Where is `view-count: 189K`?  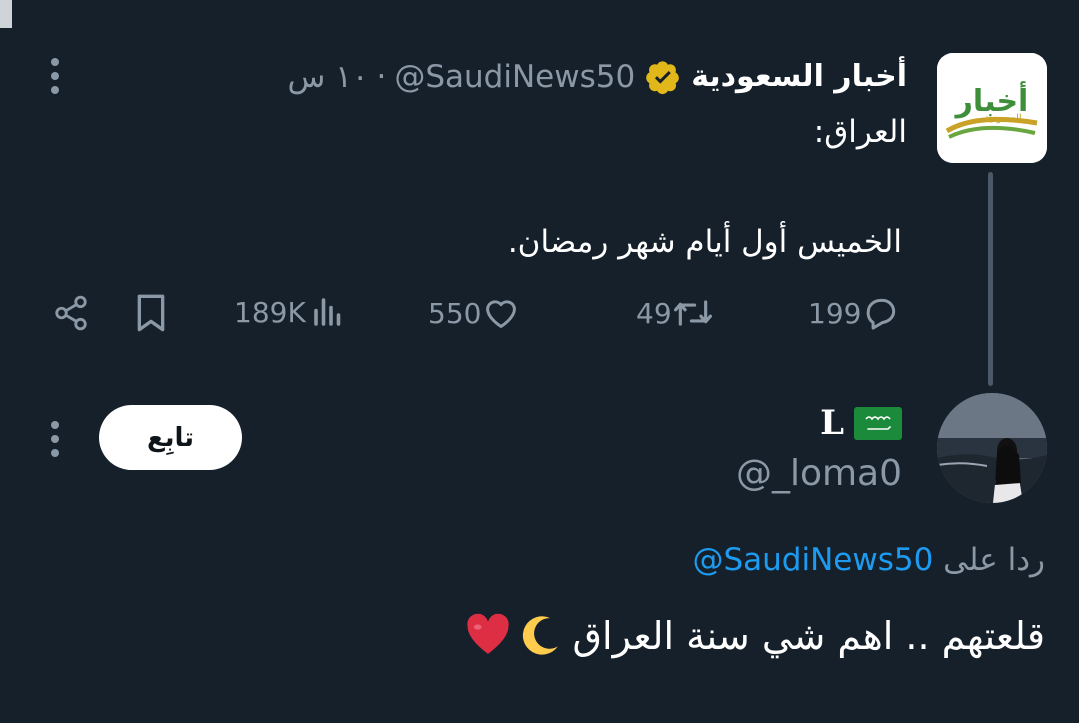 view-count: 189K is located at coordinates (270, 312).